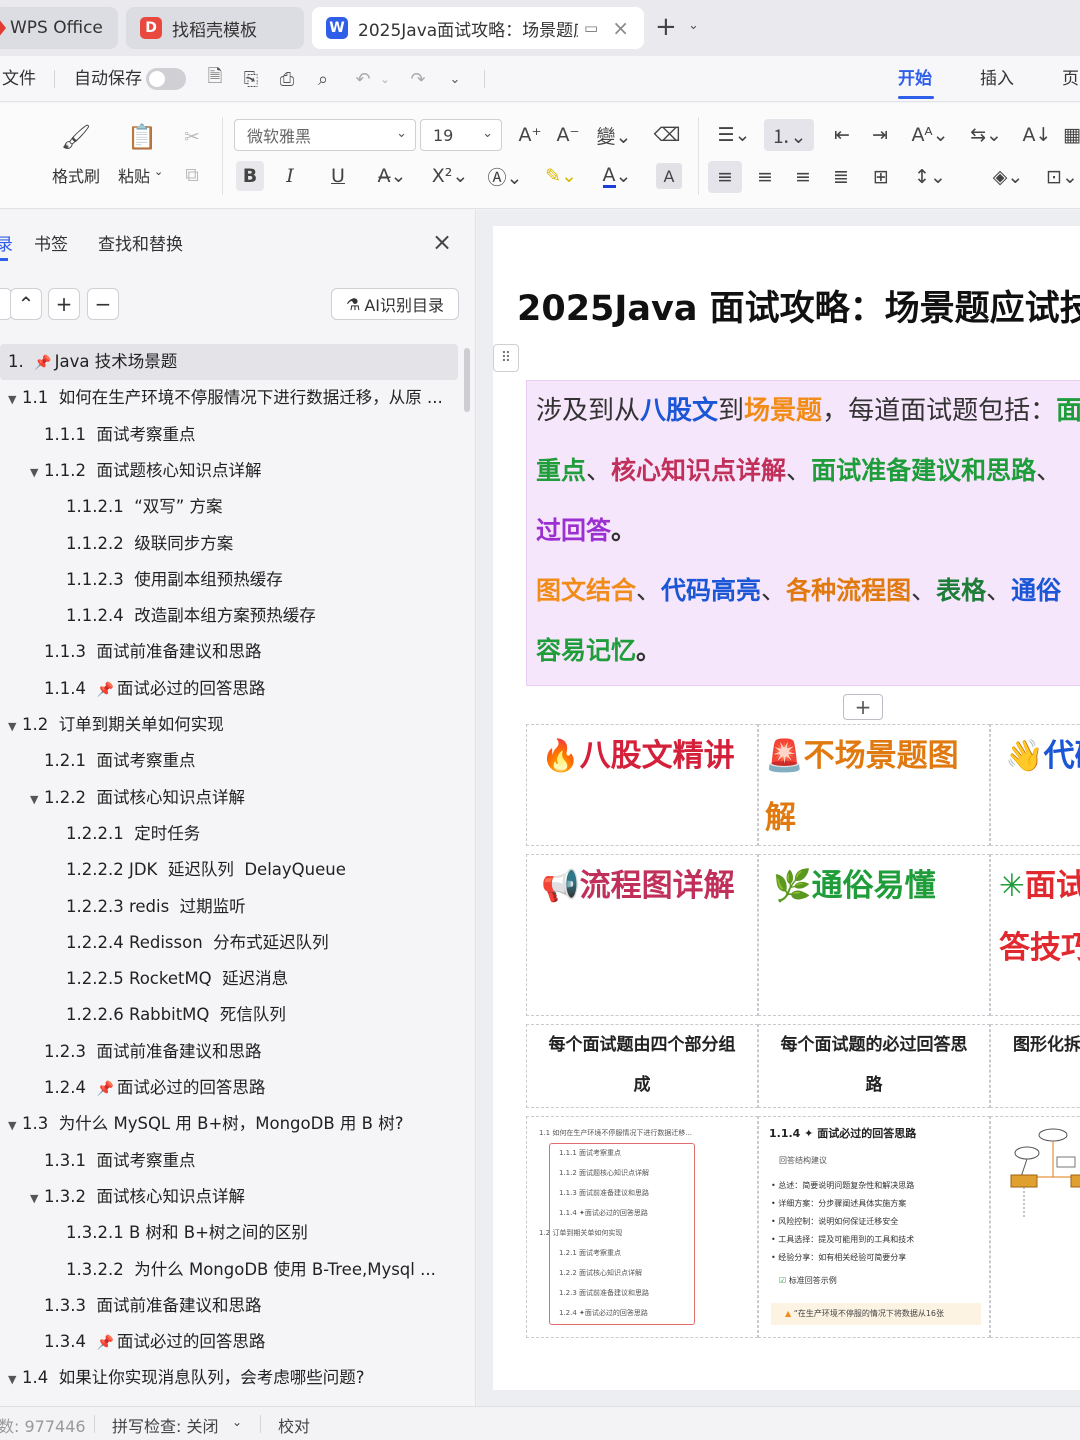  Describe the element at coordinates (229, 1161) in the screenshot. I see `toc-item: 1.3.1 面试考察重点` at that location.